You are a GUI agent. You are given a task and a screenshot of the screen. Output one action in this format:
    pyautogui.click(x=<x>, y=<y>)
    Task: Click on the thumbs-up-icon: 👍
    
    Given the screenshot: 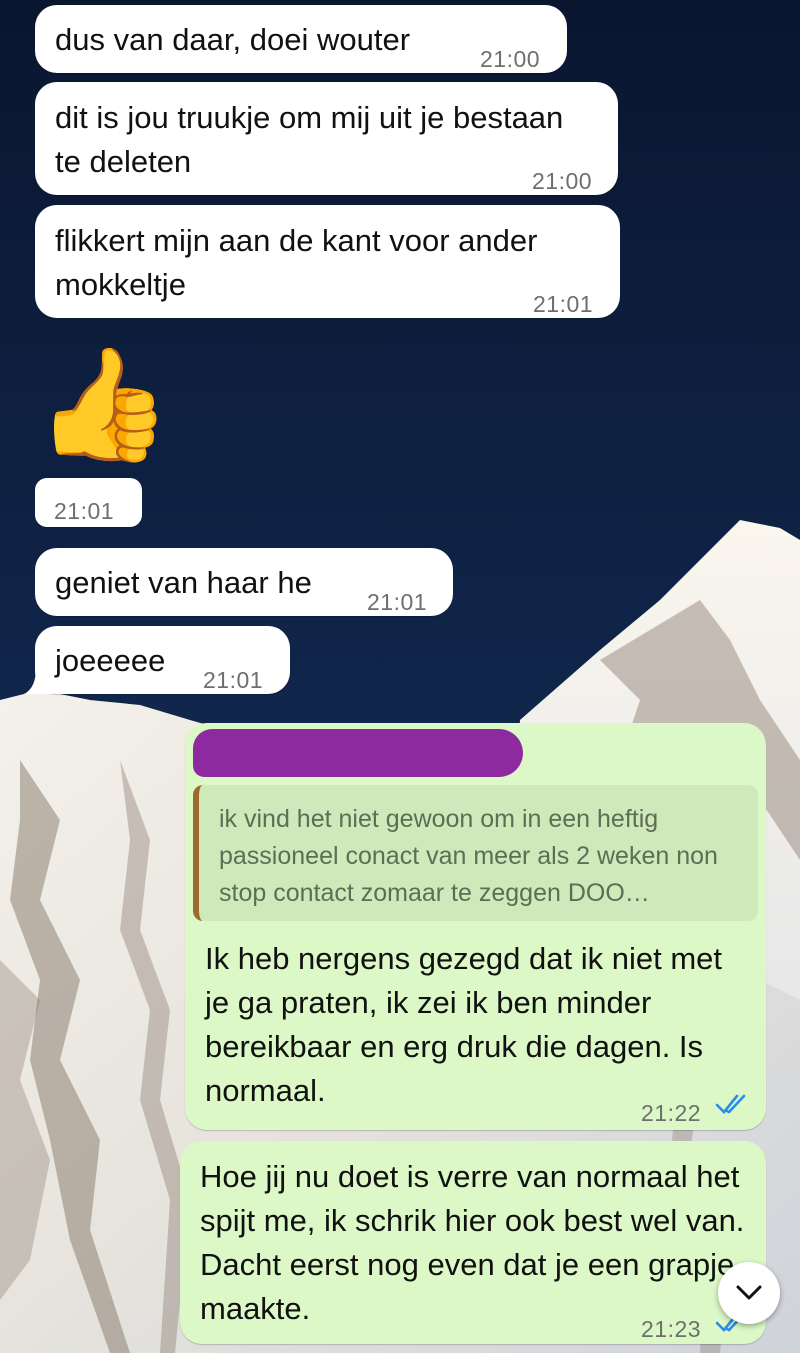 What is the action you would take?
    pyautogui.click(x=103, y=404)
    